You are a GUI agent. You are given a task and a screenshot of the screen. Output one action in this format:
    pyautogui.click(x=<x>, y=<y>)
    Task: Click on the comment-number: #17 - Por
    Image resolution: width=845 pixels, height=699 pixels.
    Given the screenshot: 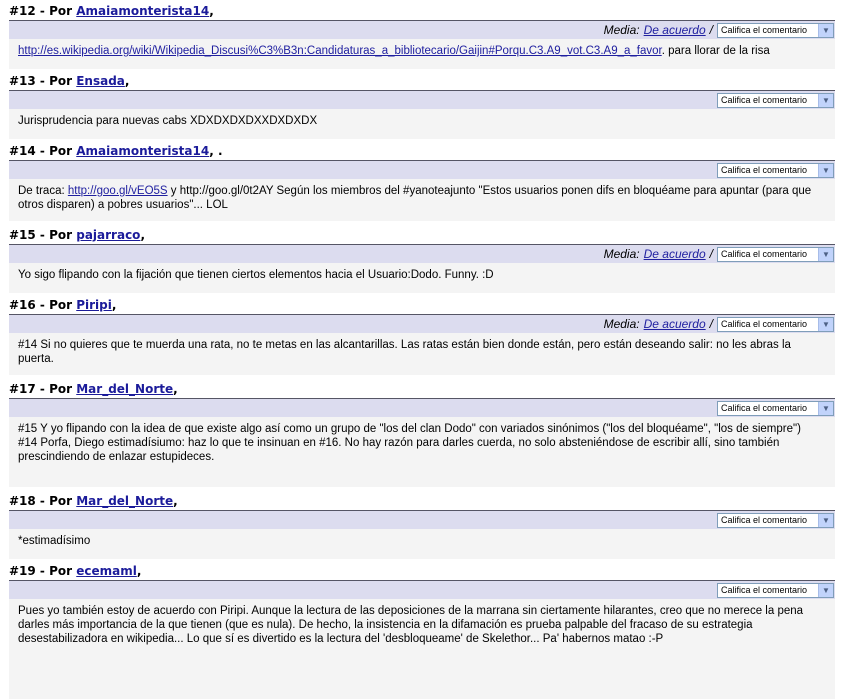 What is the action you would take?
    pyautogui.click(x=43, y=389)
    